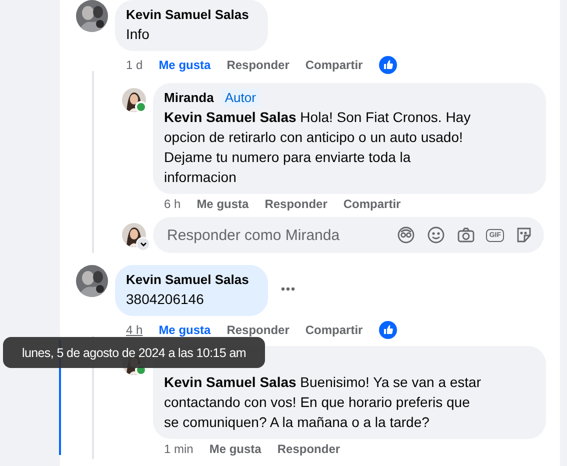 Image resolution: width=567 pixels, height=466 pixels. I want to click on chevron-down-icon, so click(143, 244).